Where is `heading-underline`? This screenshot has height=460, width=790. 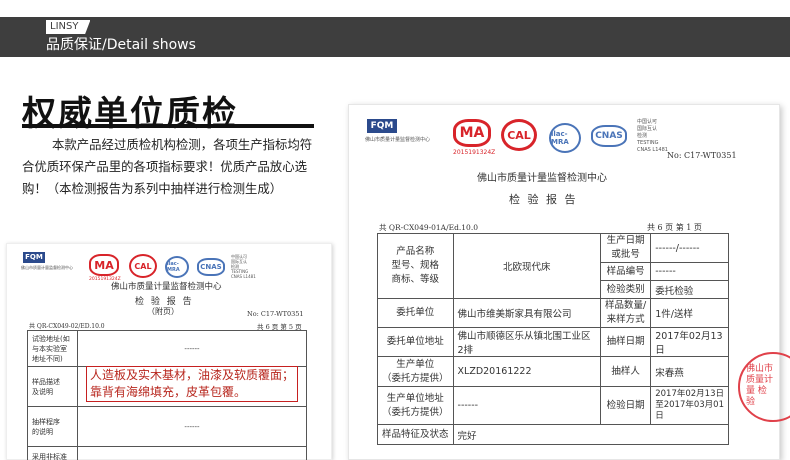 heading-underline is located at coordinates (168, 126).